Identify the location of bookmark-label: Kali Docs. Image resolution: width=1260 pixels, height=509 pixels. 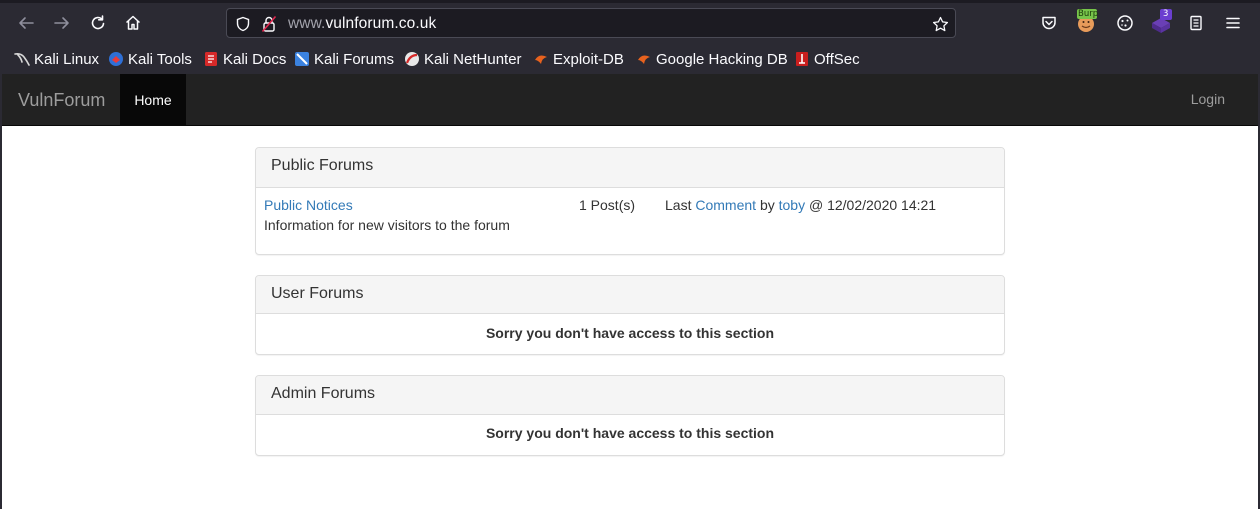
(255, 59).